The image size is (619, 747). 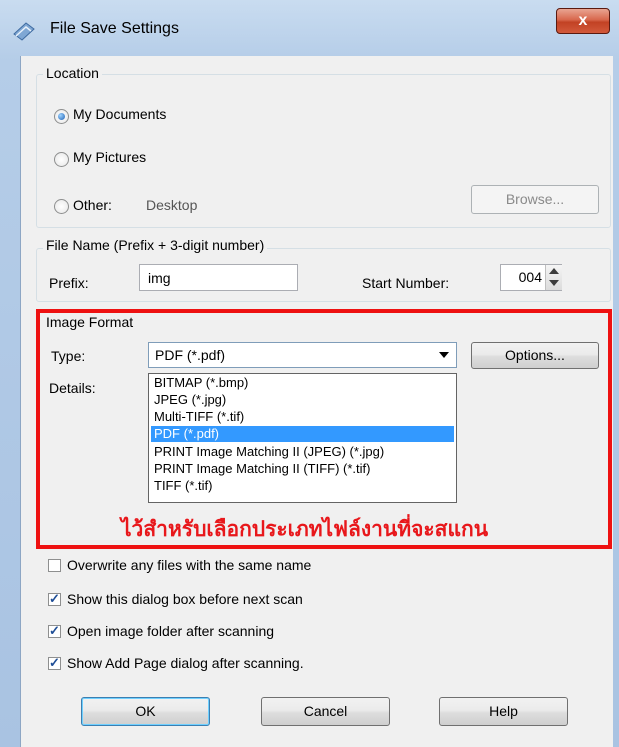 I want to click on ok-button: OK, so click(x=145, y=711).